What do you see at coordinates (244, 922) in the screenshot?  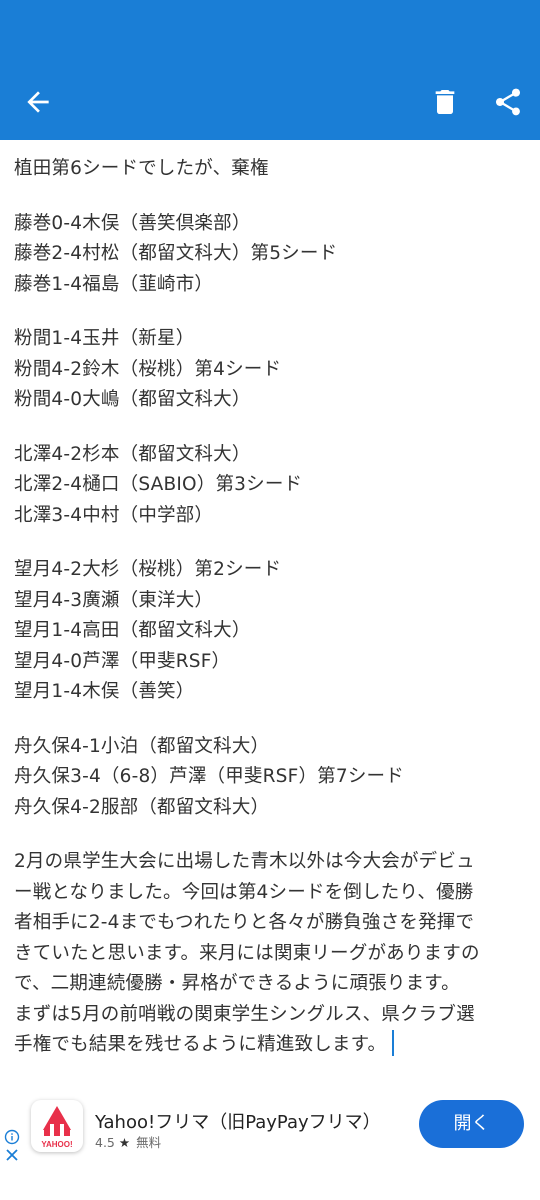 I see `paragraph-line: 者相手に2-4までもつれたりと各々が勝負強さを発揮で` at bounding box center [244, 922].